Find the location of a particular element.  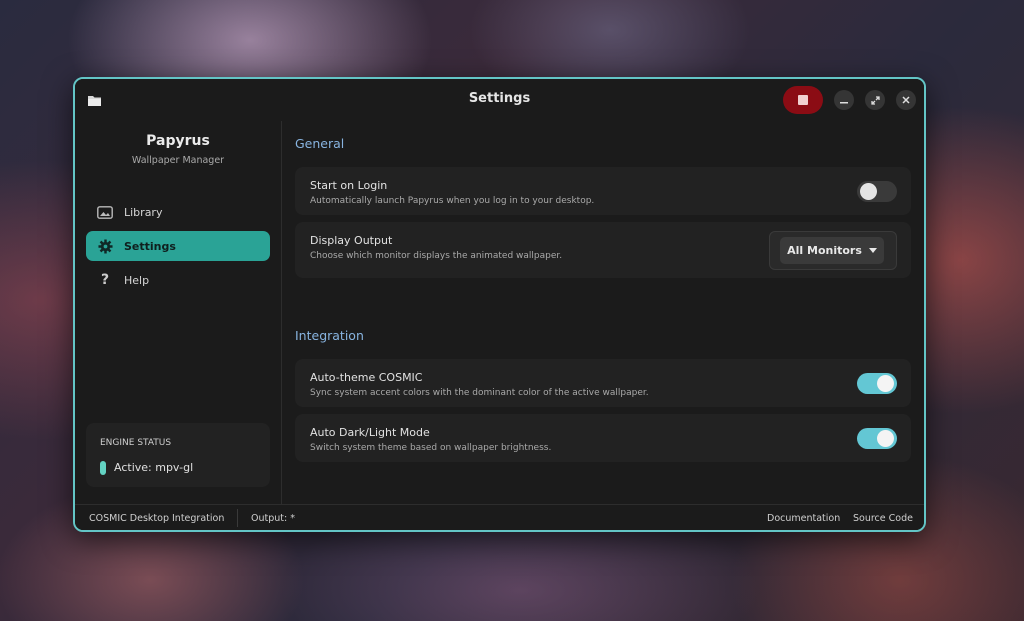

source-code-link: Source Code is located at coordinates (883, 518).